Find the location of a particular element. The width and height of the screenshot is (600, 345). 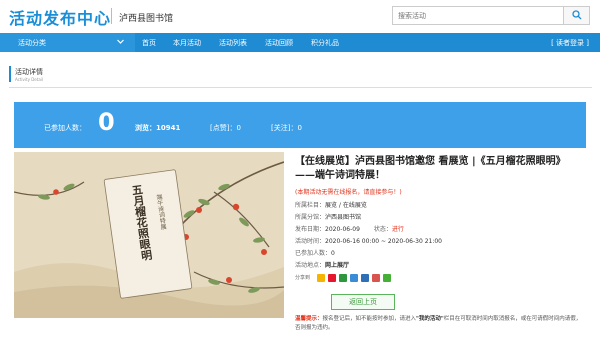

qzone-icon is located at coordinates (321, 278).